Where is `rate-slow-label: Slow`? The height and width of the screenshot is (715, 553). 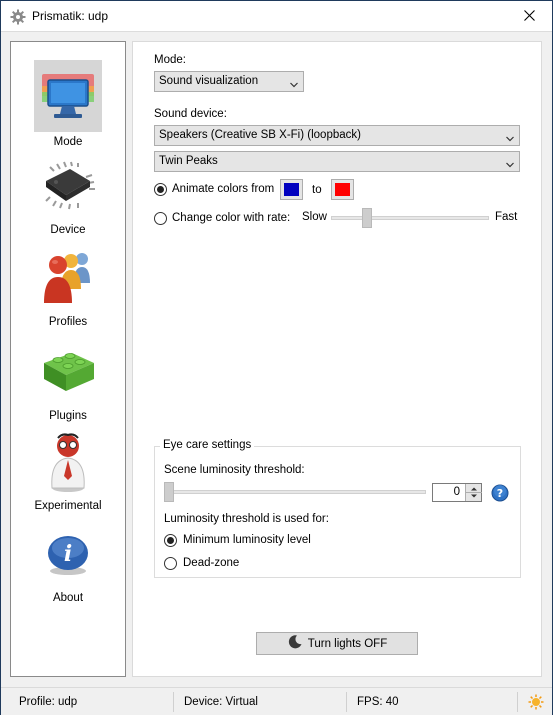 rate-slow-label: Slow is located at coordinates (314, 217).